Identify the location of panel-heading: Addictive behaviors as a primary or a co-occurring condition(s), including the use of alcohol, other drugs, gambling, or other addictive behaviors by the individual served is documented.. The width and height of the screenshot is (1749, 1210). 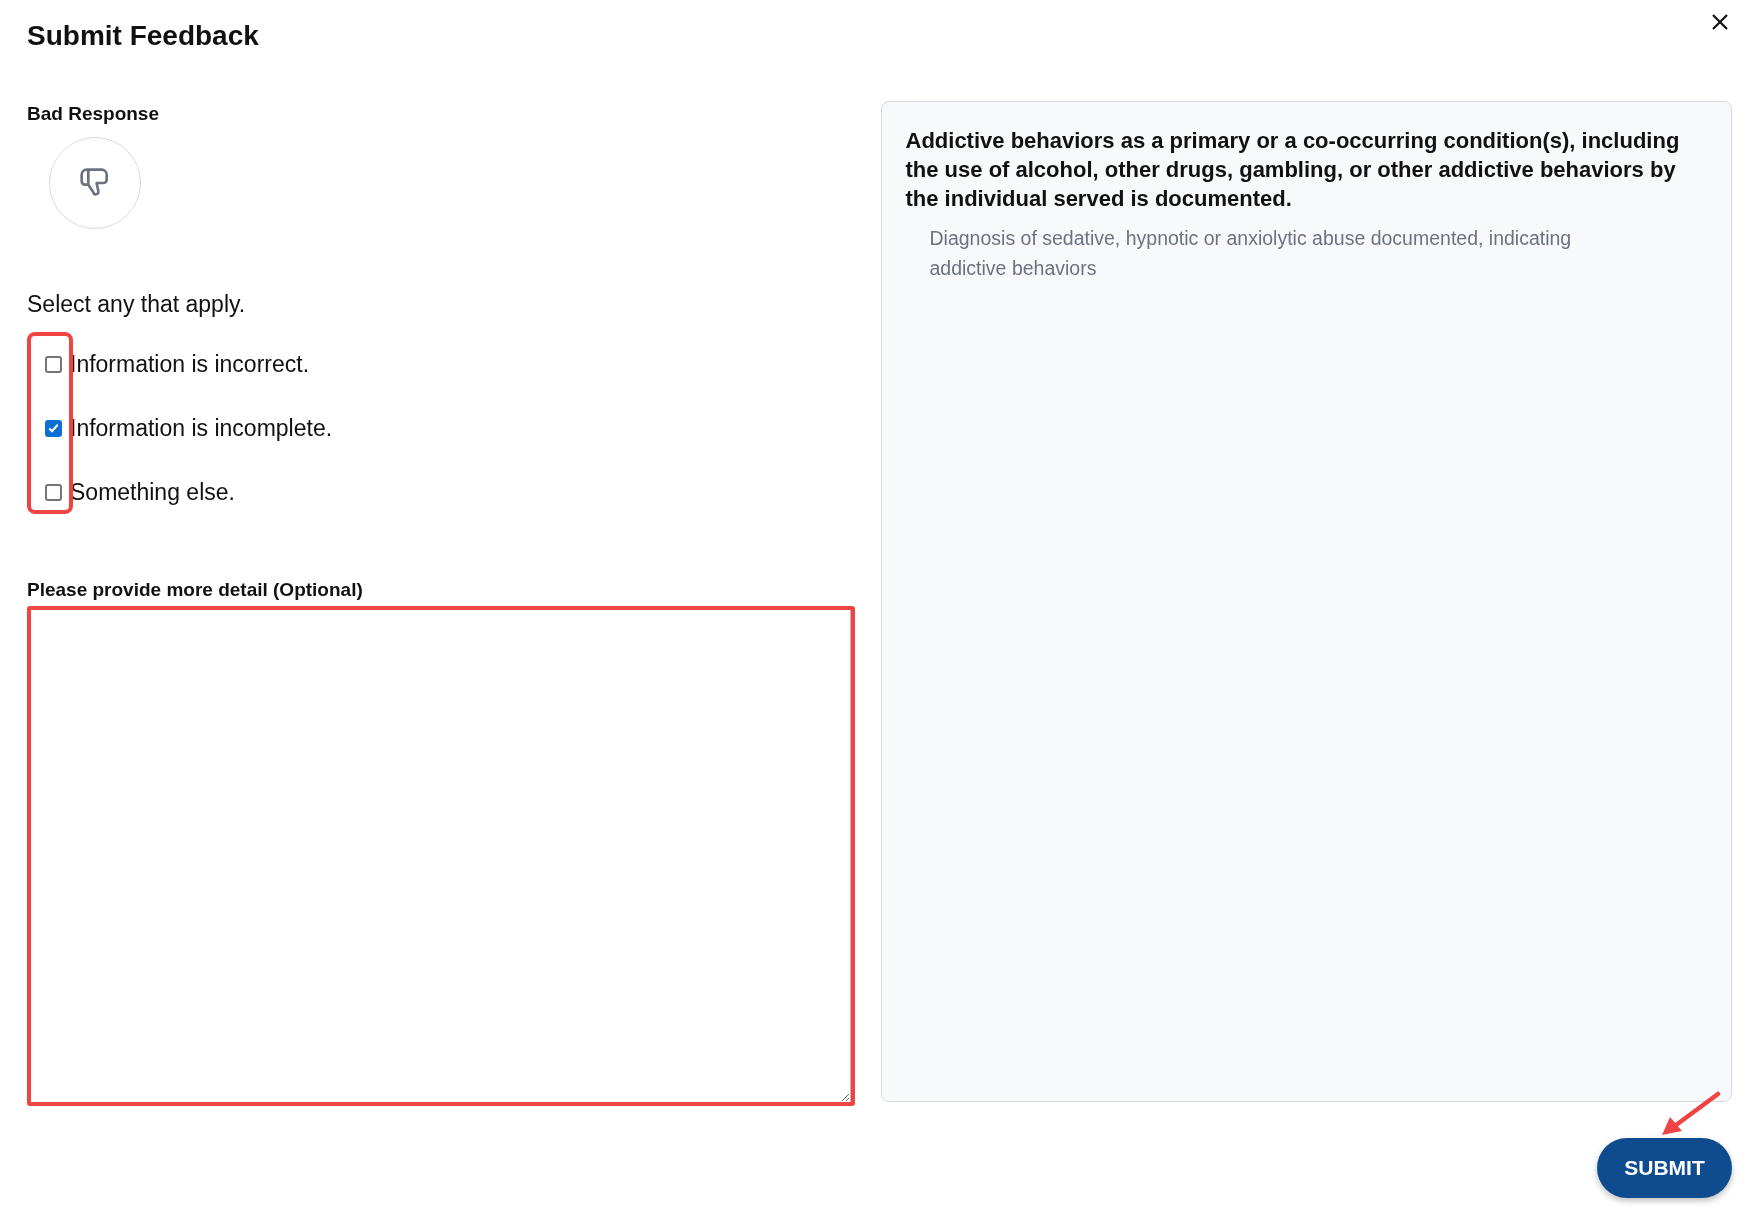
(1293, 170).